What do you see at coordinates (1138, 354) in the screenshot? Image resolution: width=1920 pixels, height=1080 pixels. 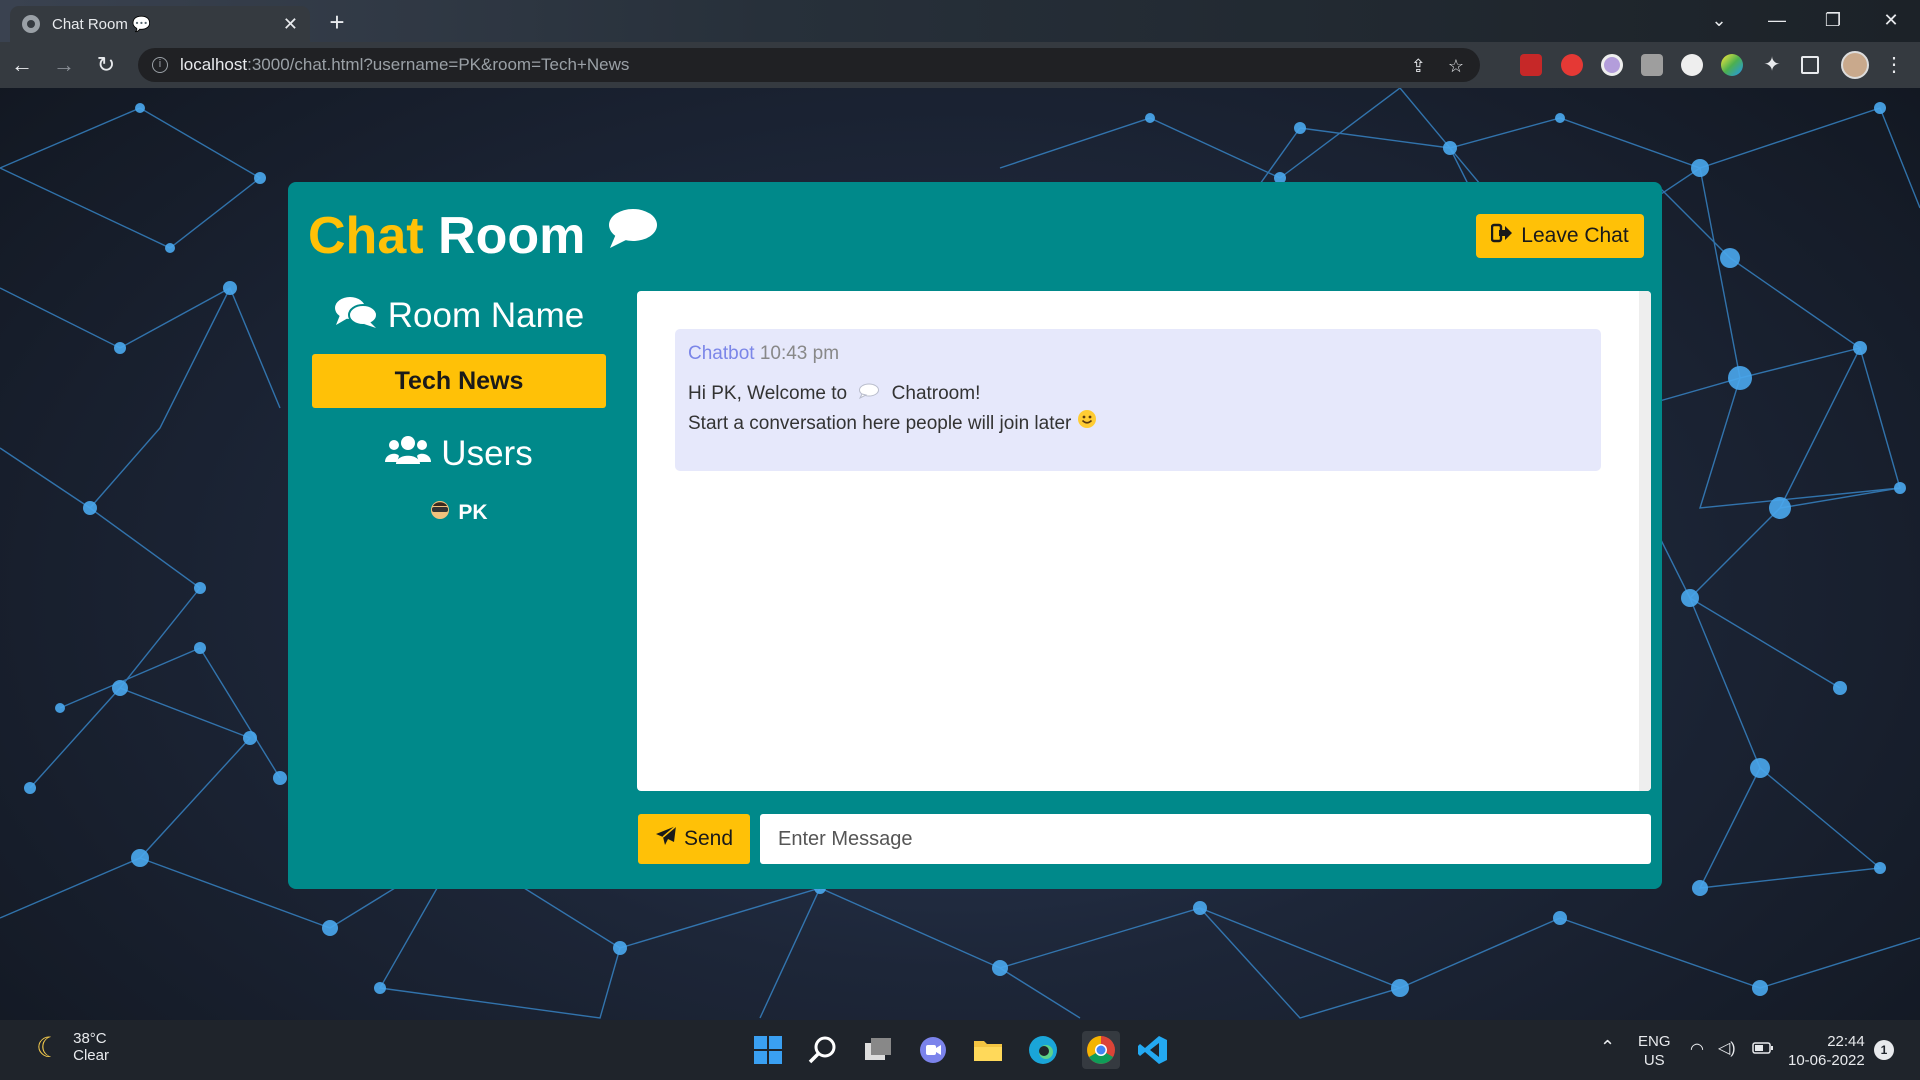 I see `message-meta: Chatbot 10:43 pm` at bounding box center [1138, 354].